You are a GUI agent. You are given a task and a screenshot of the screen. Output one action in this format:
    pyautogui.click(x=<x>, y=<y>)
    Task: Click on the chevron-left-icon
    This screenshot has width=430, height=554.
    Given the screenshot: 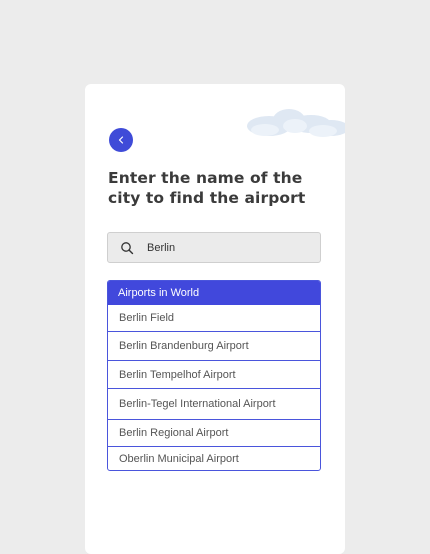 What is the action you would take?
    pyautogui.click(x=121, y=140)
    